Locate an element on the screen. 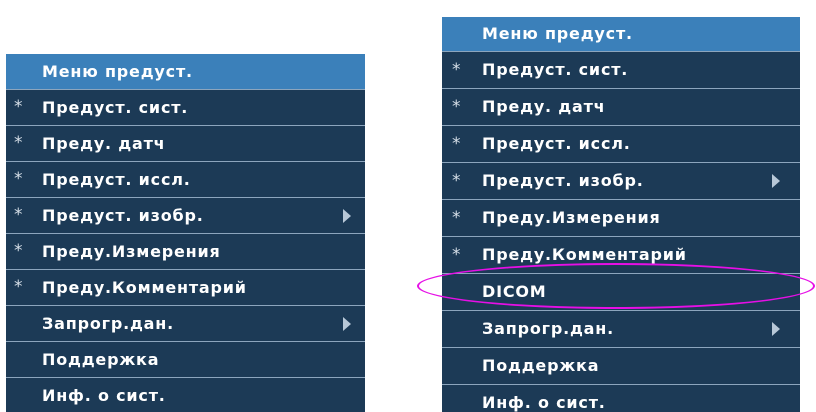 The image size is (816, 412). menu-item-label: DICOM is located at coordinates (514, 291).